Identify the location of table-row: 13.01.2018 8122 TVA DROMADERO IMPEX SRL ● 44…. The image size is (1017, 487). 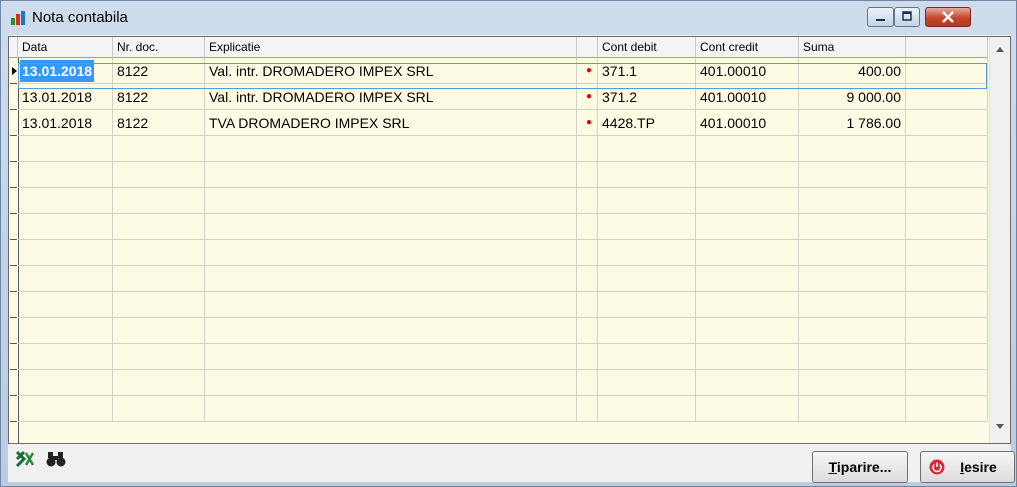
(503, 123).